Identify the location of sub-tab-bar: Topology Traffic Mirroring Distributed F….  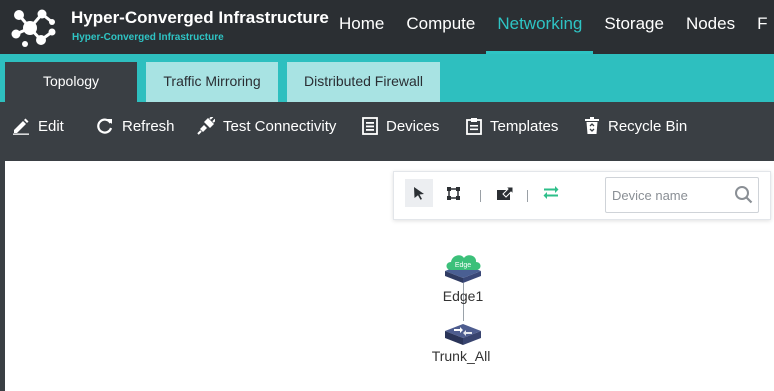
(387, 78).